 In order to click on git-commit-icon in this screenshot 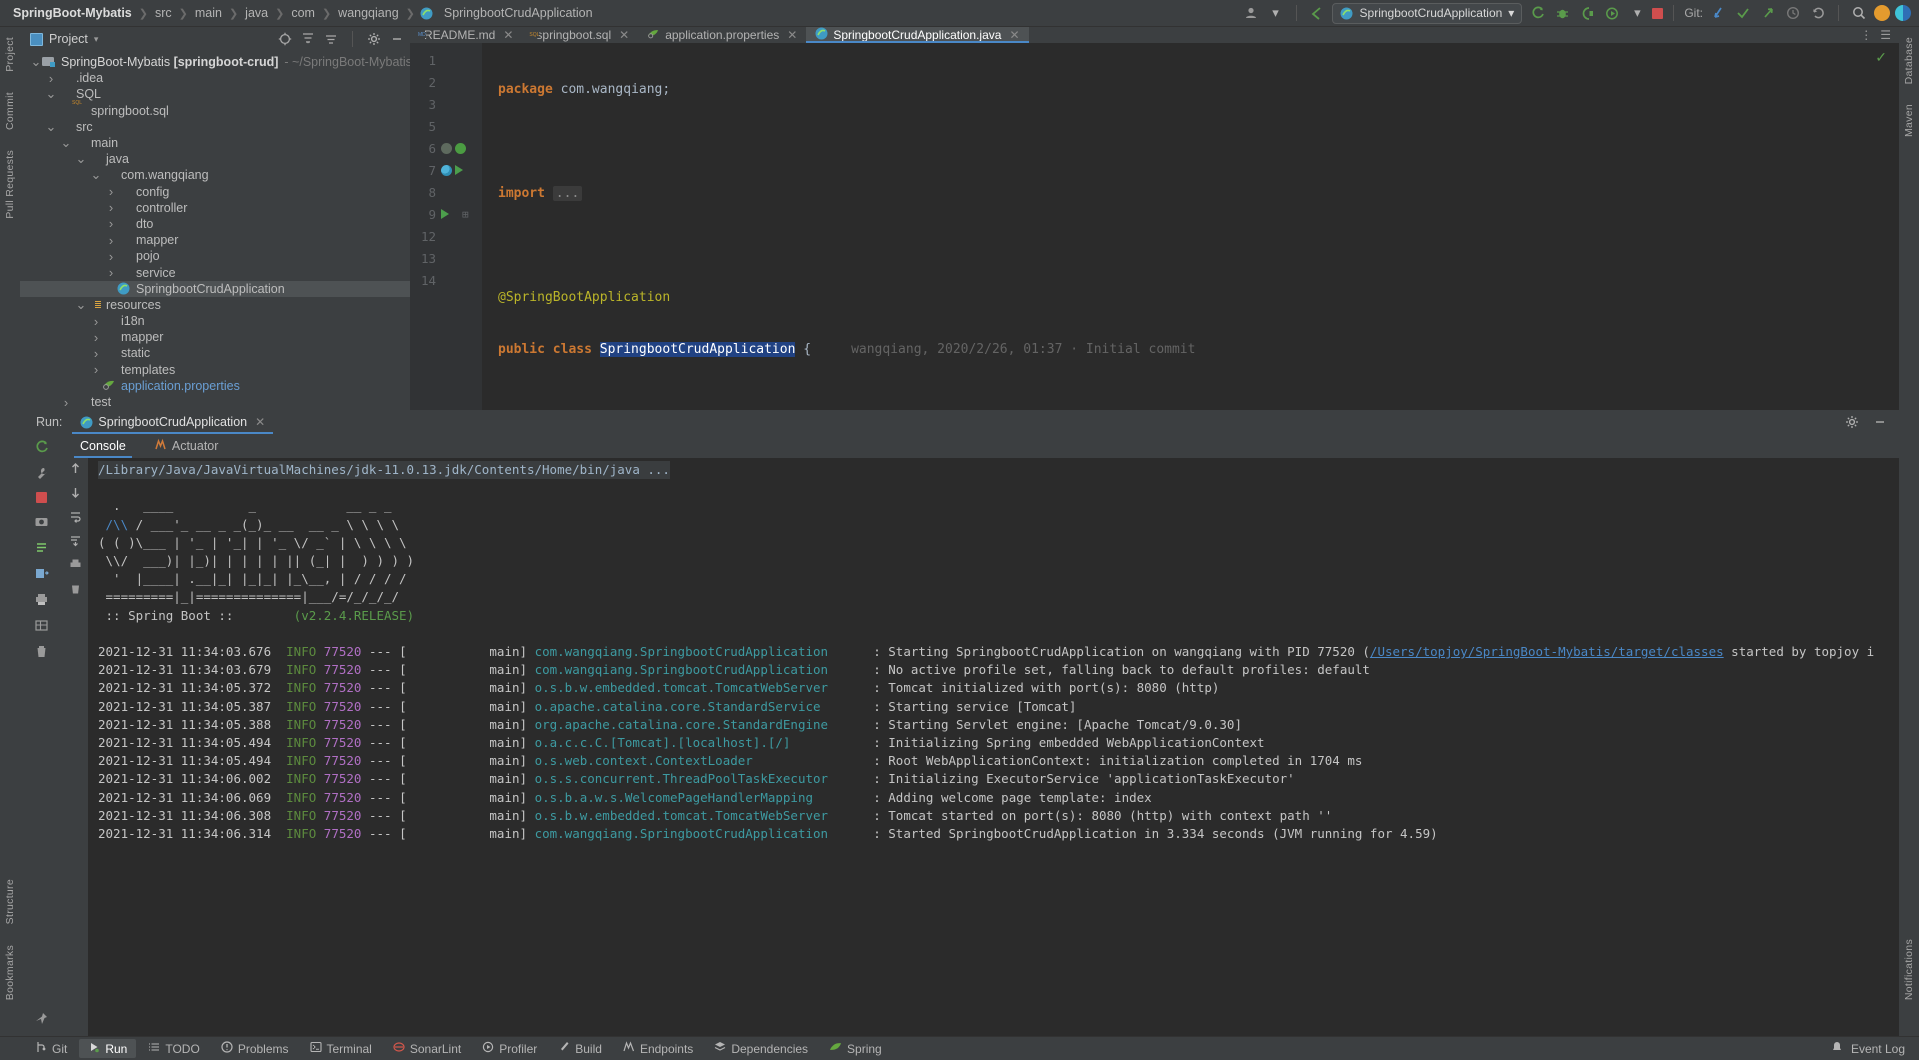, I will do `click(1743, 13)`.